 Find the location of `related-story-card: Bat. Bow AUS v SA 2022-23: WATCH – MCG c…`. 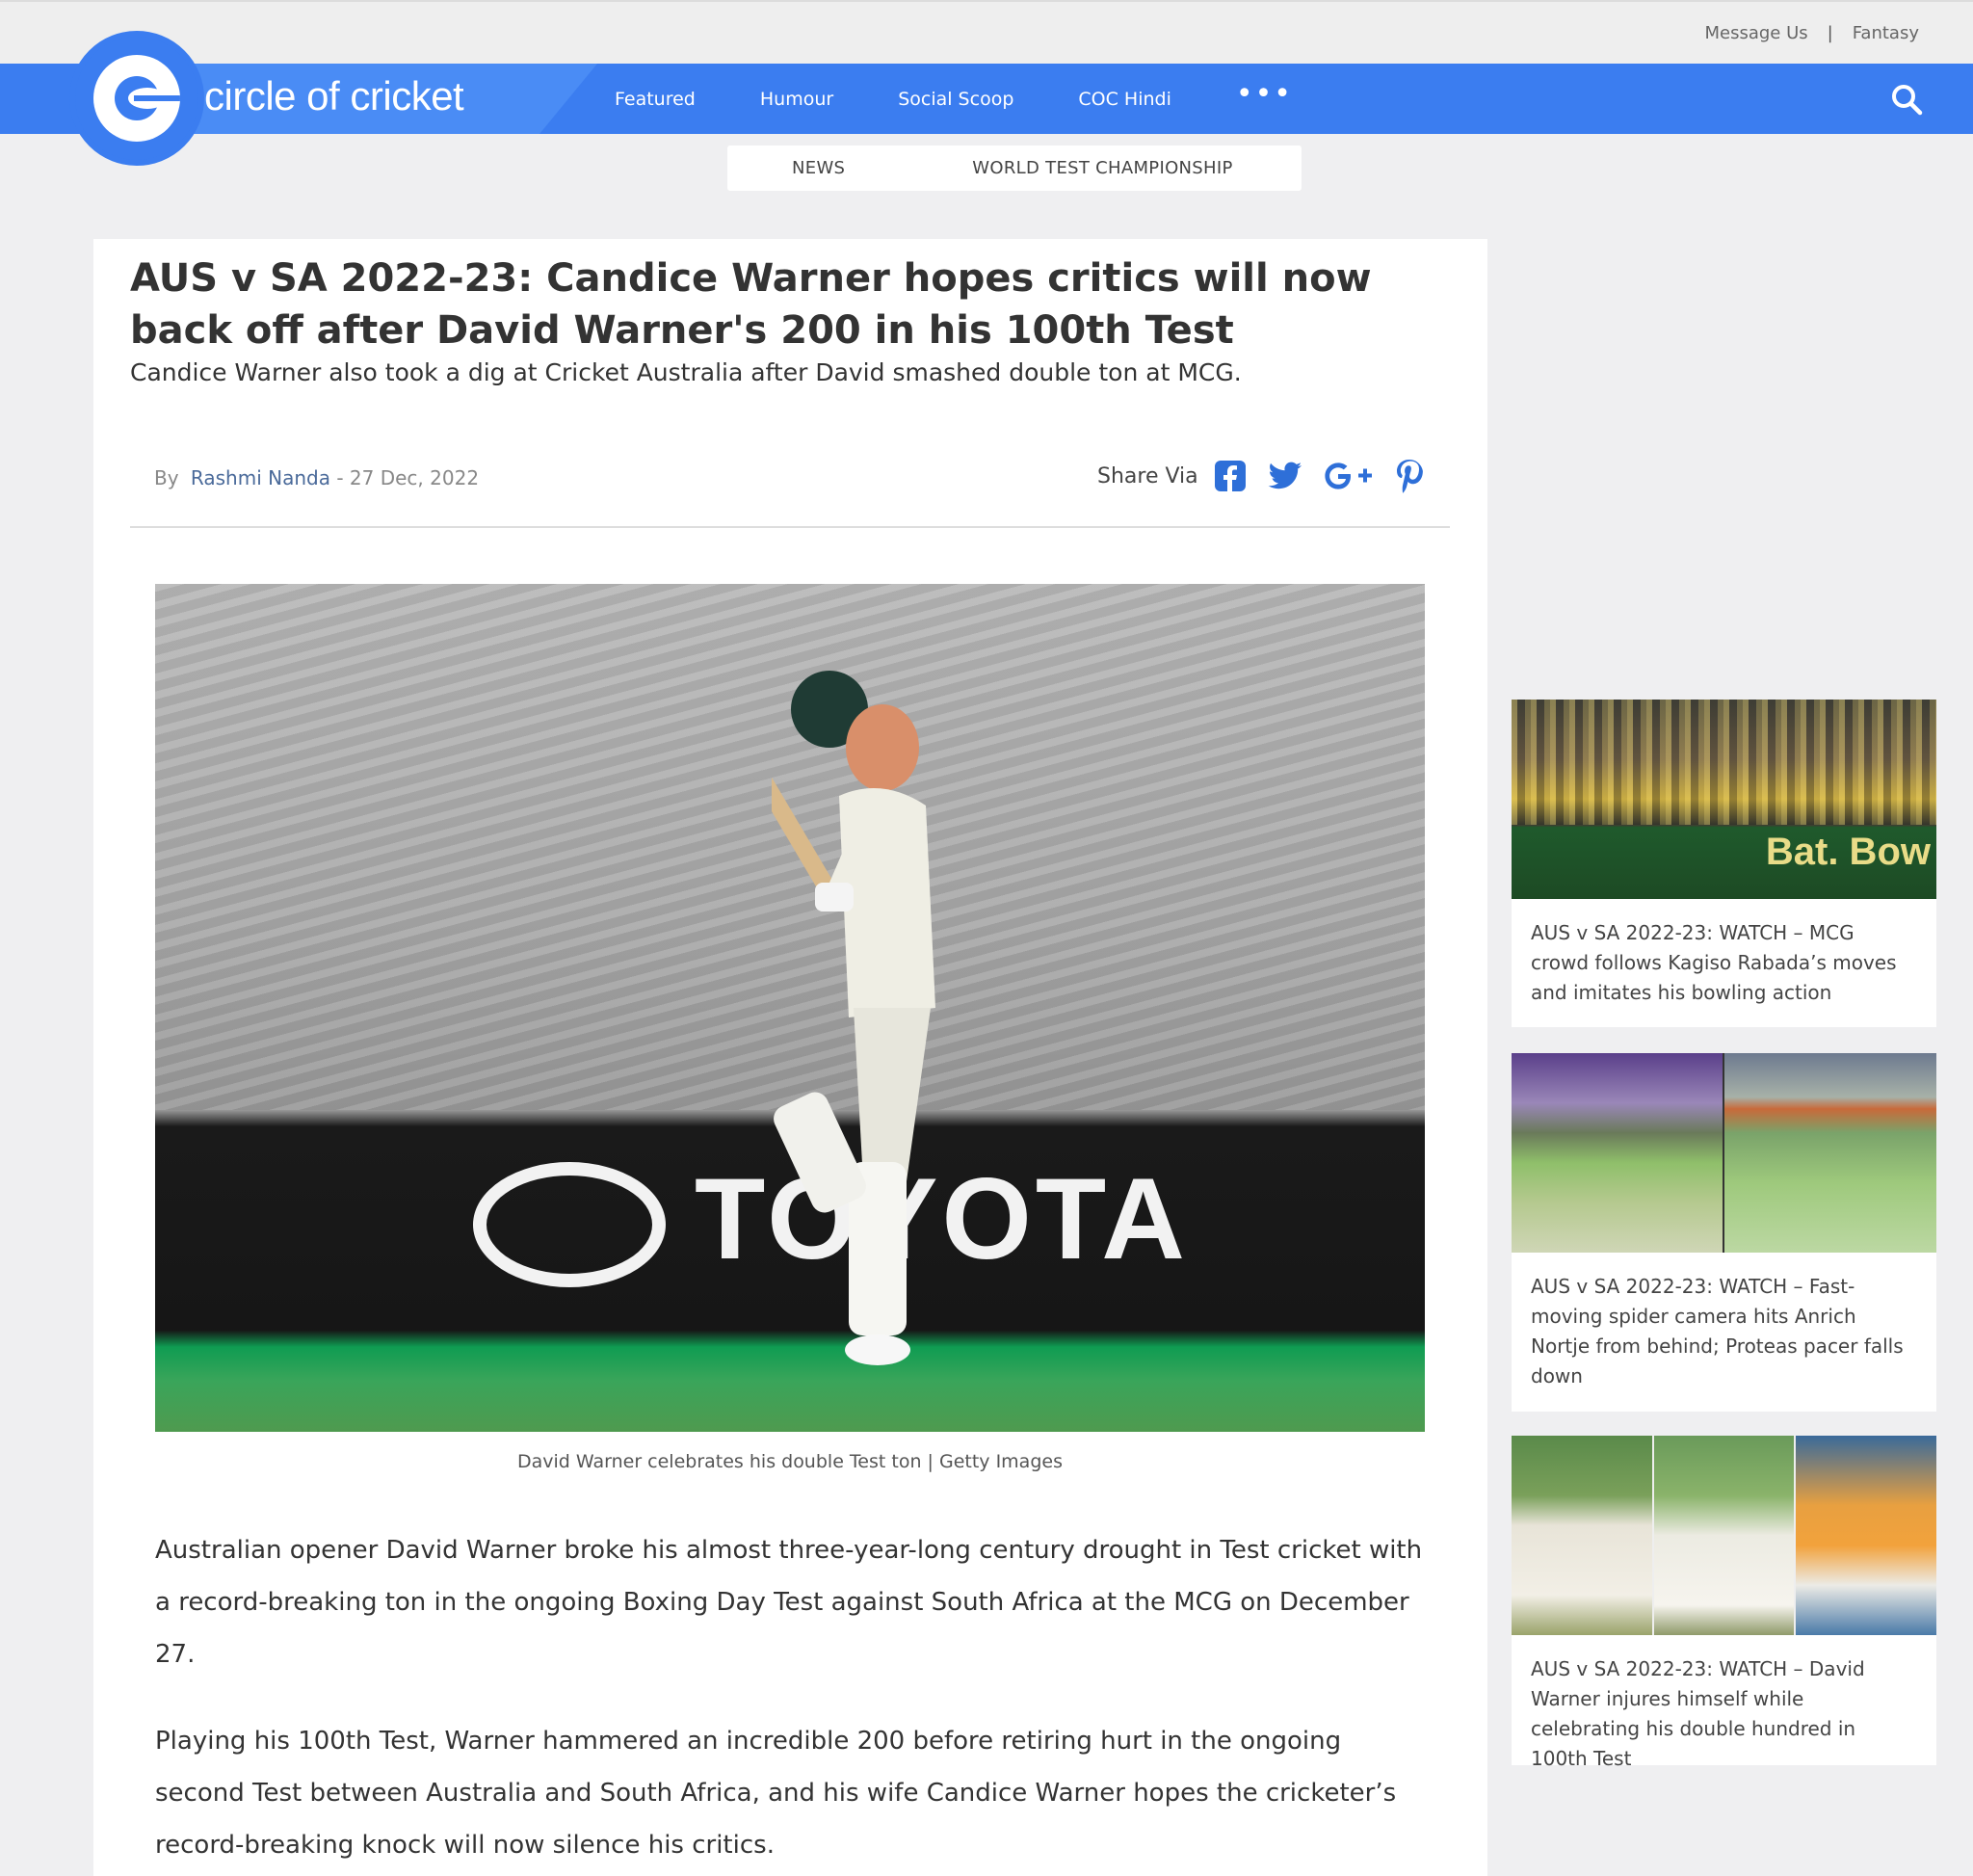

related-story-card: Bat. Bow AUS v SA 2022-23: WATCH – MCG c… is located at coordinates (1724, 863).